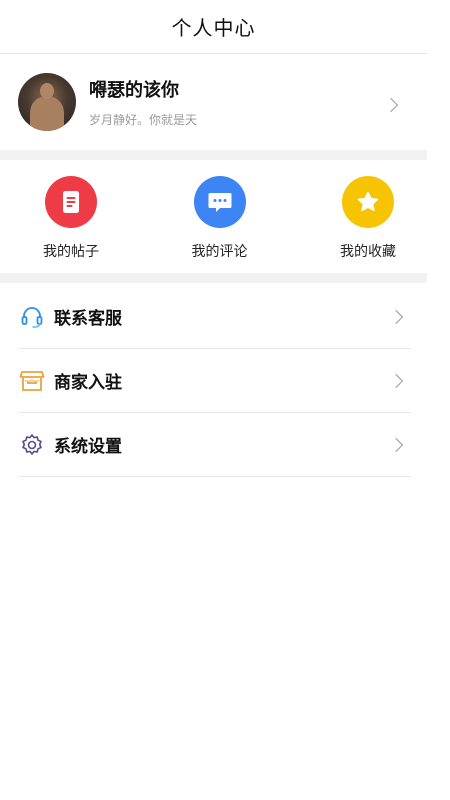  Describe the element at coordinates (47, 102) in the screenshot. I see `avatar` at that location.